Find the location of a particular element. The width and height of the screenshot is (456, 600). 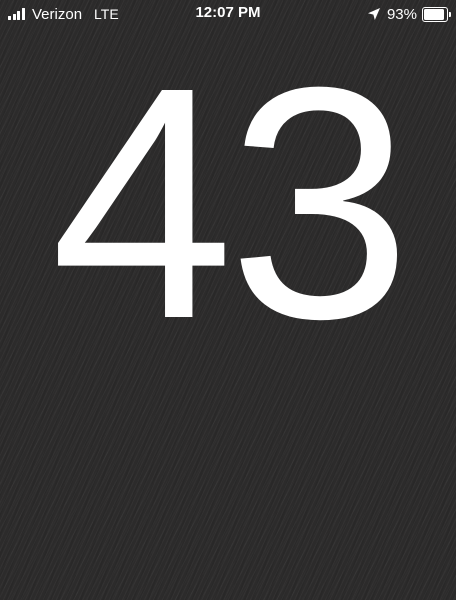

battery-icon is located at coordinates (436, 14).